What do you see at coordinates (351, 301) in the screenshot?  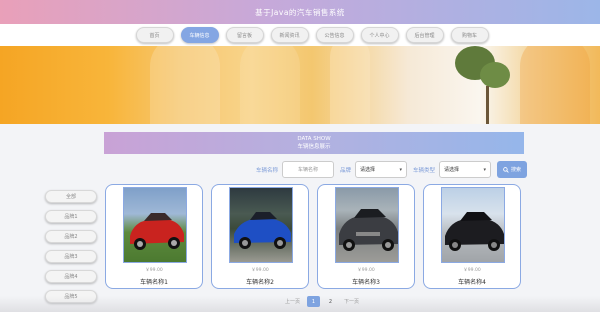 I see `pagination-next: 下一页` at bounding box center [351, 301].